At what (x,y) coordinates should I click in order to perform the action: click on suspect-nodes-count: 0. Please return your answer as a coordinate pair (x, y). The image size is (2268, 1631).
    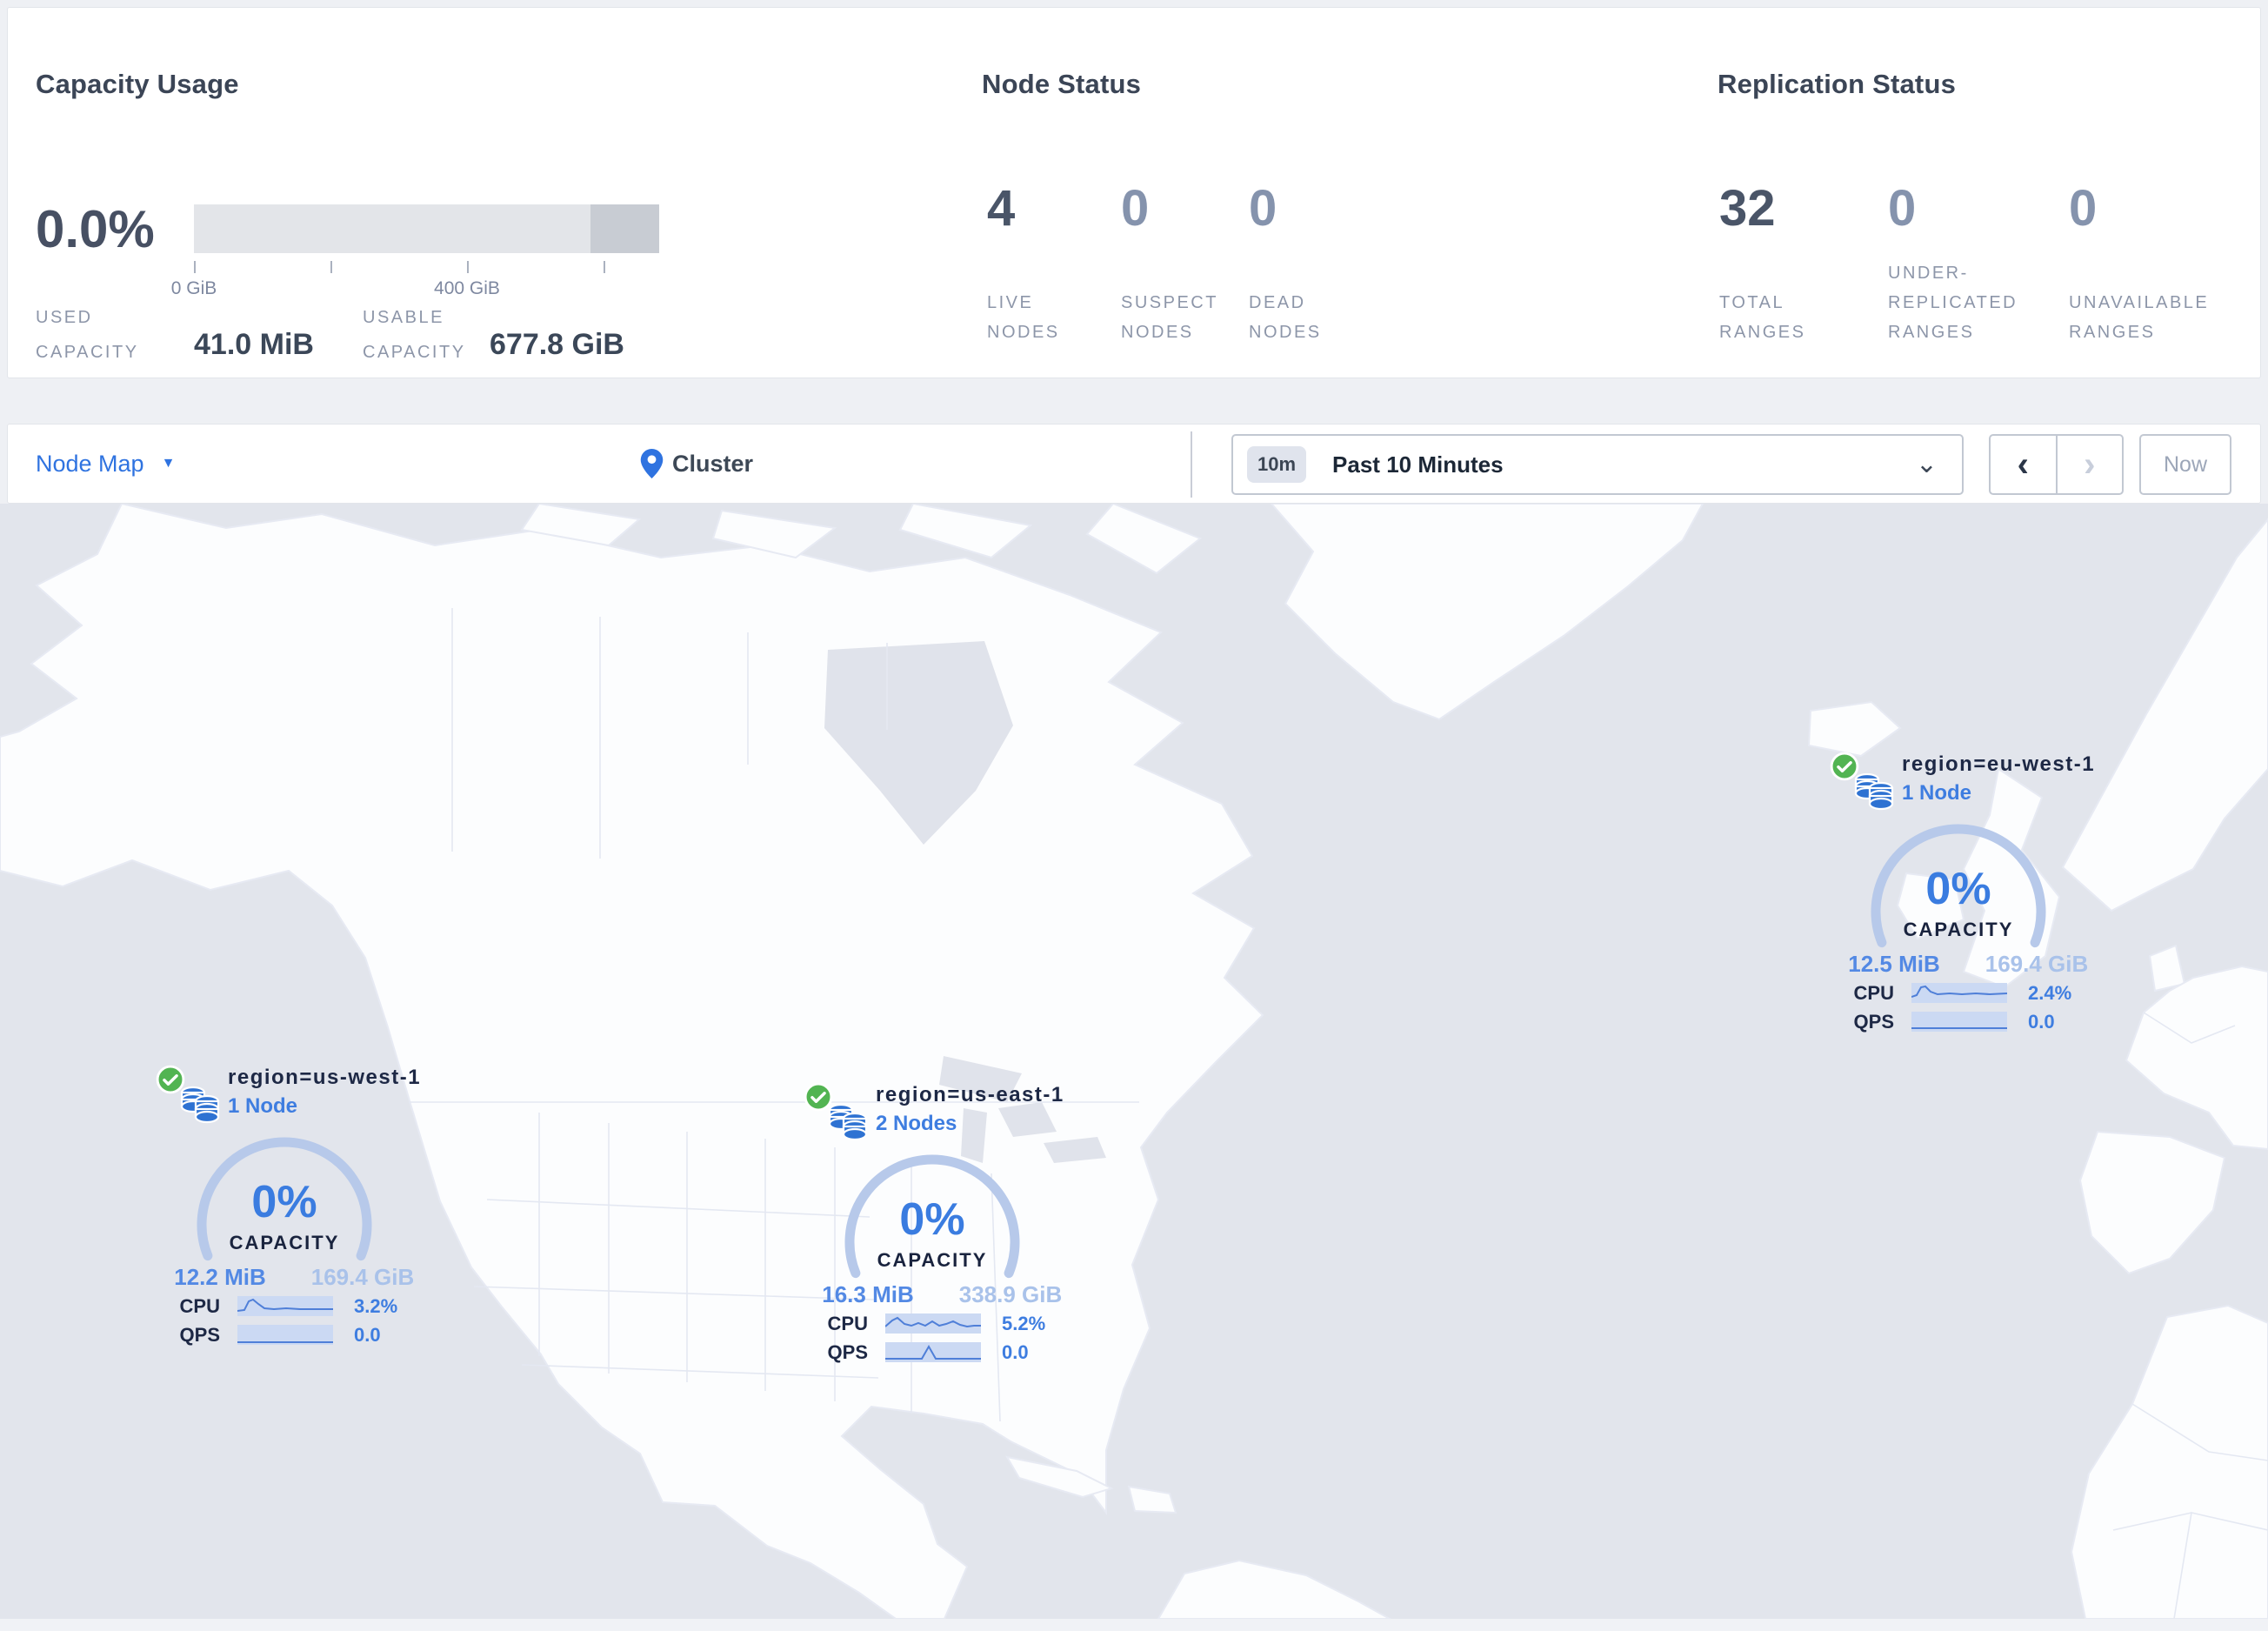
    Looking at the image, I should click on (1135, 208).